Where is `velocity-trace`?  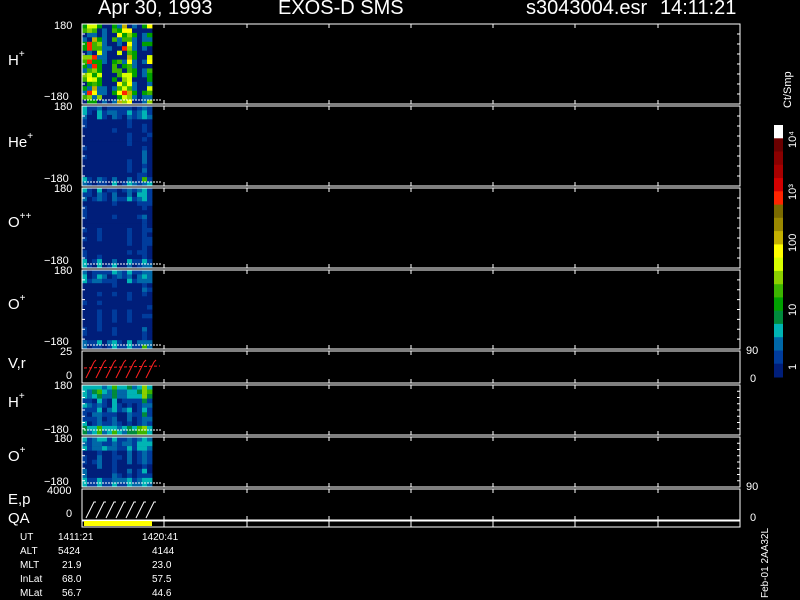 velocity-trace is located at coordinates (91, 369).